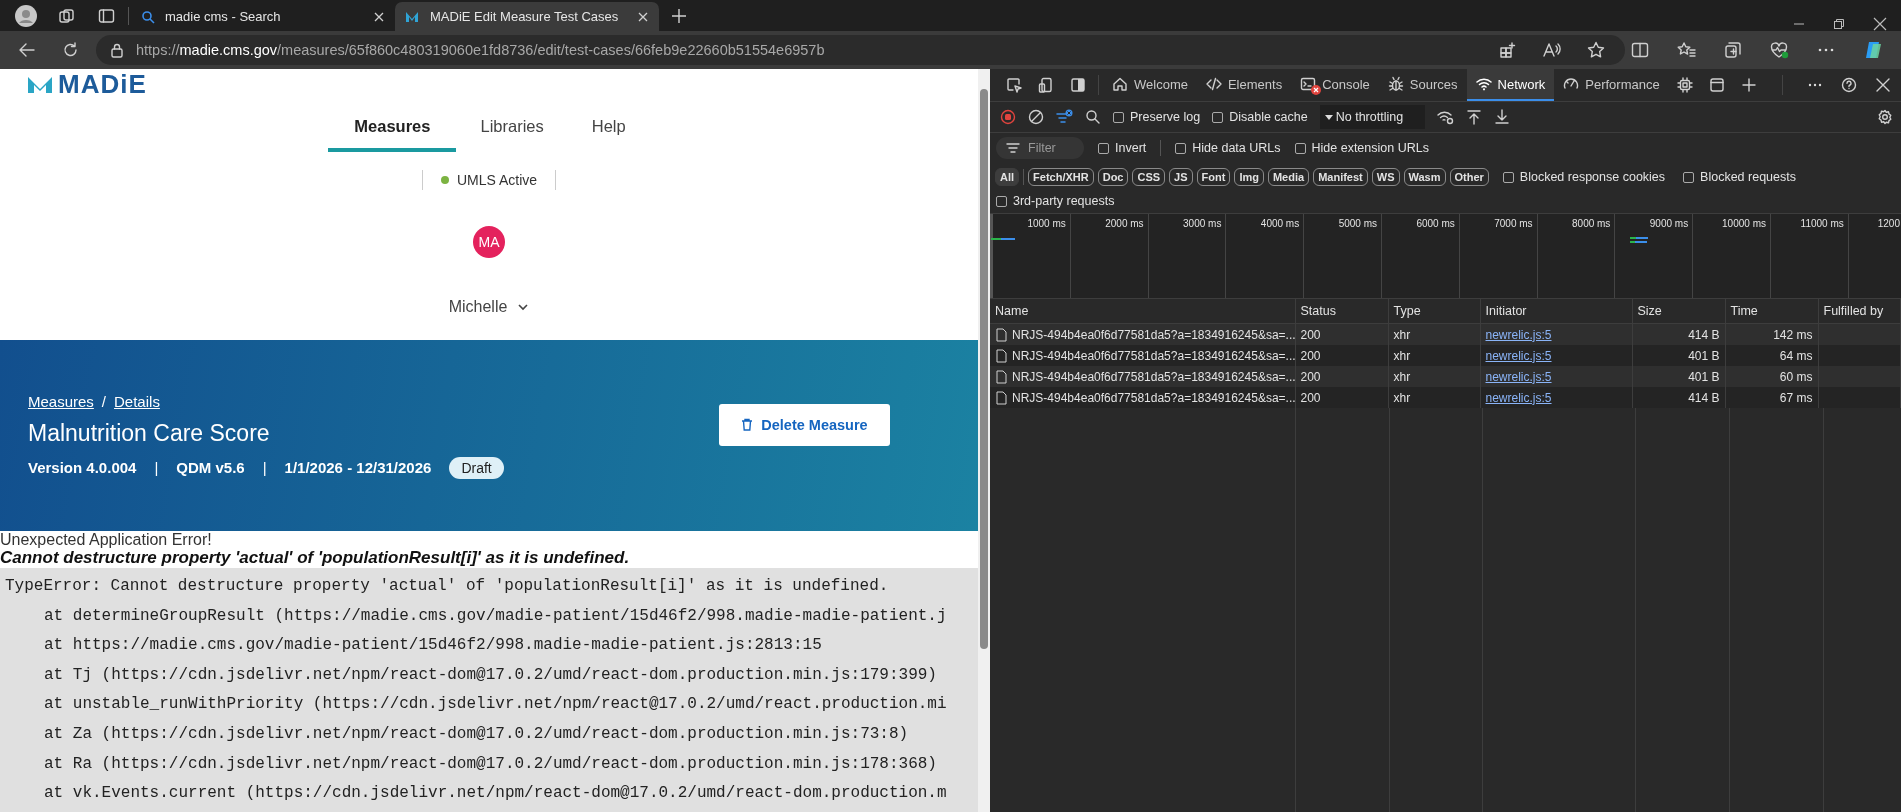 This screenshot has width=1901, height=812. Describe the element at coordinates (137, 401) in the screenshot. I see `breadcrumb-link: Details` at that location.